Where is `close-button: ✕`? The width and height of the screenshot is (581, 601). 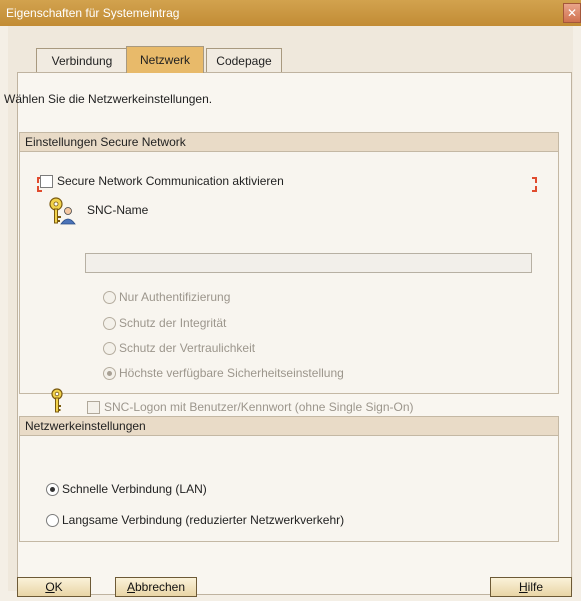 close-button: ✕ is located at coordinates (572, 13).